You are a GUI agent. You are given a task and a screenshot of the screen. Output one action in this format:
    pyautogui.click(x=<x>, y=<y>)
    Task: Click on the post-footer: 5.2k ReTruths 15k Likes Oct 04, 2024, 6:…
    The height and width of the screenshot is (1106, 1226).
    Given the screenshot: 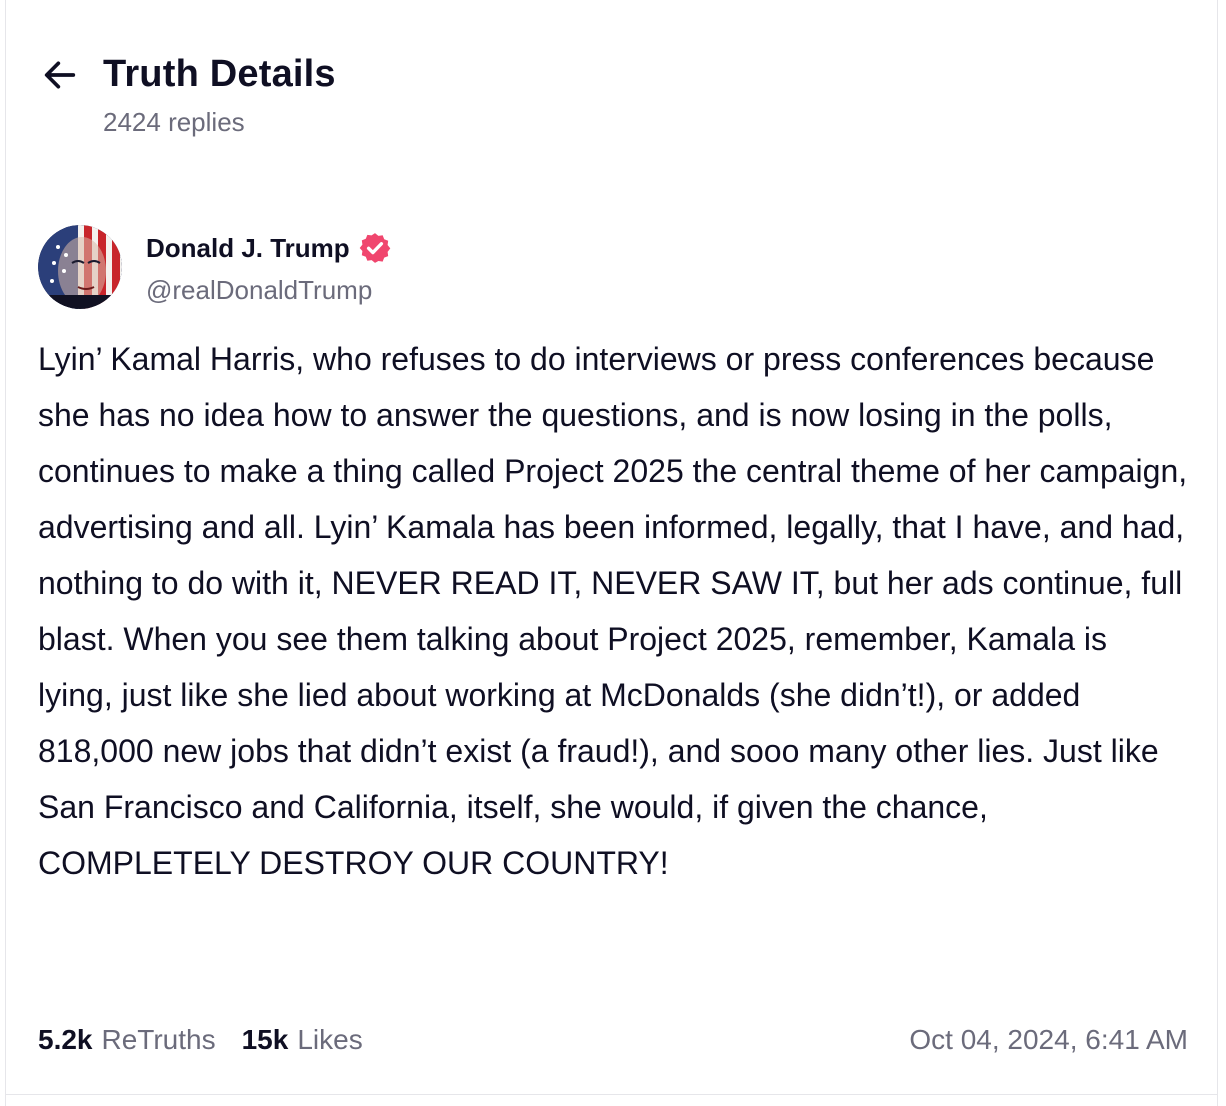 What is the action you would take?
    pyautogui.click(x=613, y=1040)
    